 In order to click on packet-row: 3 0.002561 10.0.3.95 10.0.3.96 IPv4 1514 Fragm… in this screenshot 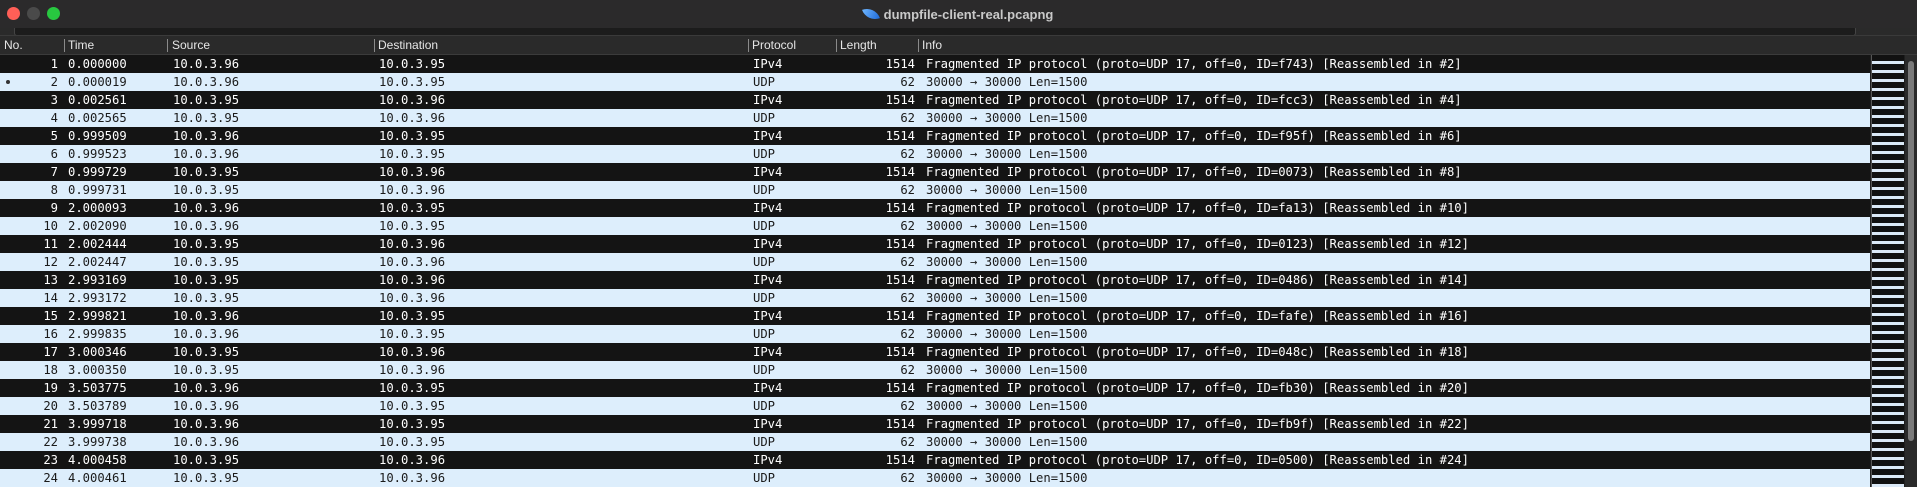, I will do `click(935, 100)`.